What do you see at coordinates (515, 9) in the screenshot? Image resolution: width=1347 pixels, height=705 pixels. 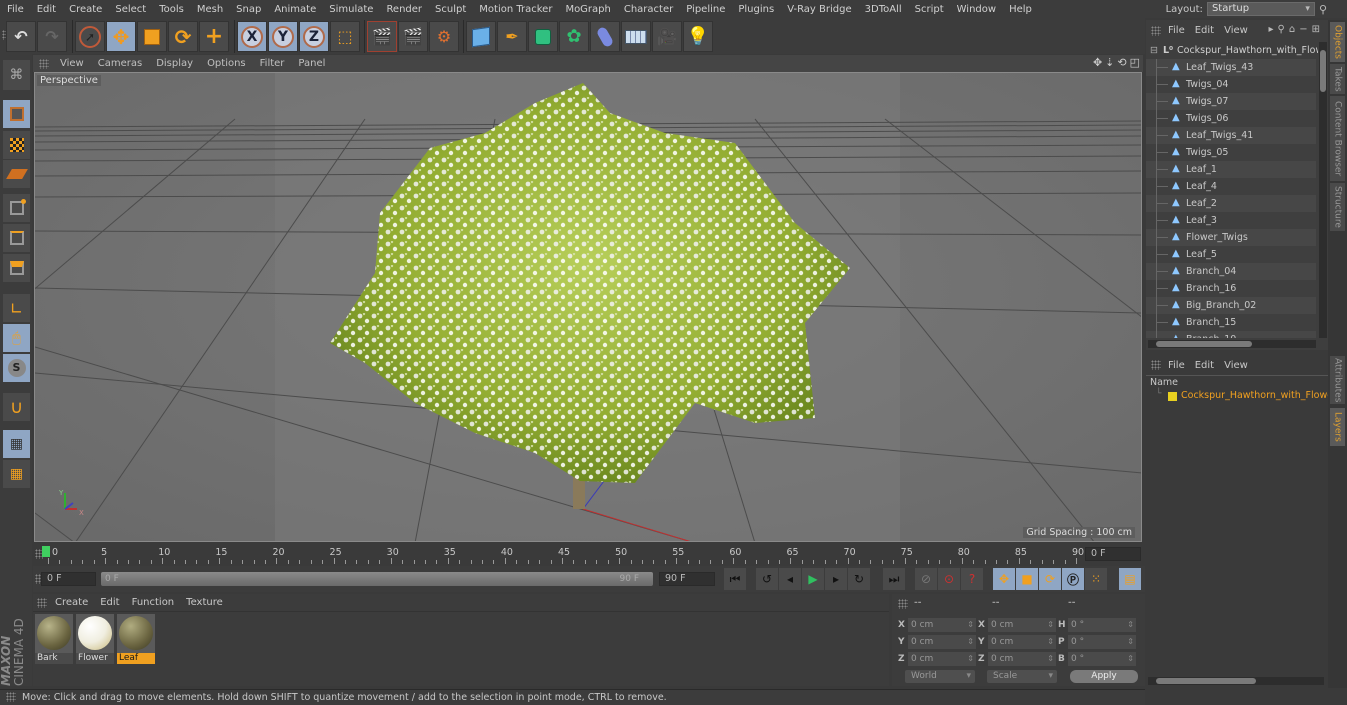 I see `menu-motion-tracker: Motion Tracker` at bounding box center [515, 9].